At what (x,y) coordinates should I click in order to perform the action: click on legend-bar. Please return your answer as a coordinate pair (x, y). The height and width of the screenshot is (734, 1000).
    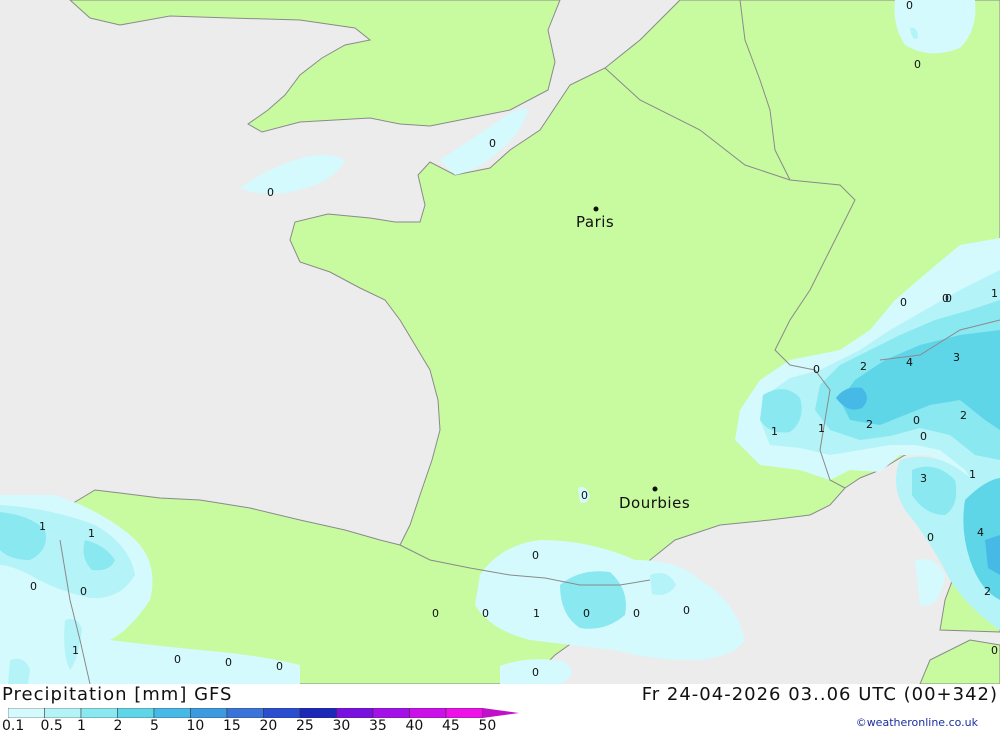
    Looking at the image, I should click on (263, 713).